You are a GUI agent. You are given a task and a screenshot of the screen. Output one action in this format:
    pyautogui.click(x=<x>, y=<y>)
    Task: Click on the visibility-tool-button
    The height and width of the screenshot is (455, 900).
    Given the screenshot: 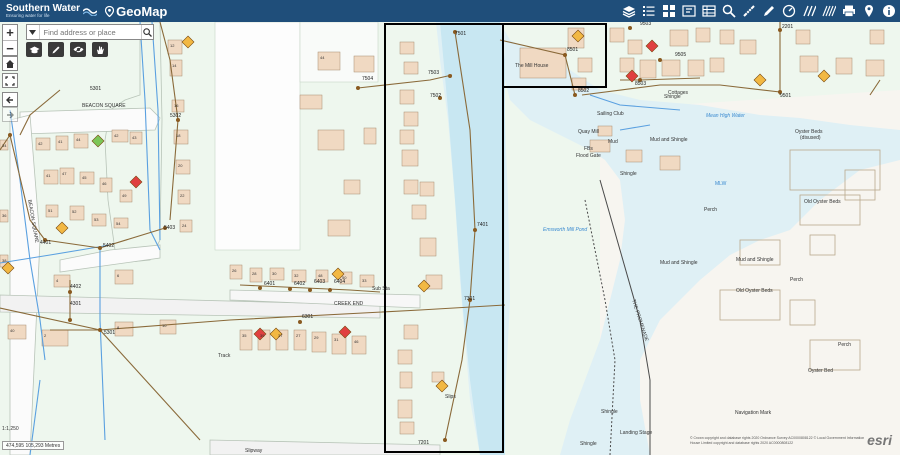 What is the action you would take?
    pyautogui.click(x=78, y=49)
    